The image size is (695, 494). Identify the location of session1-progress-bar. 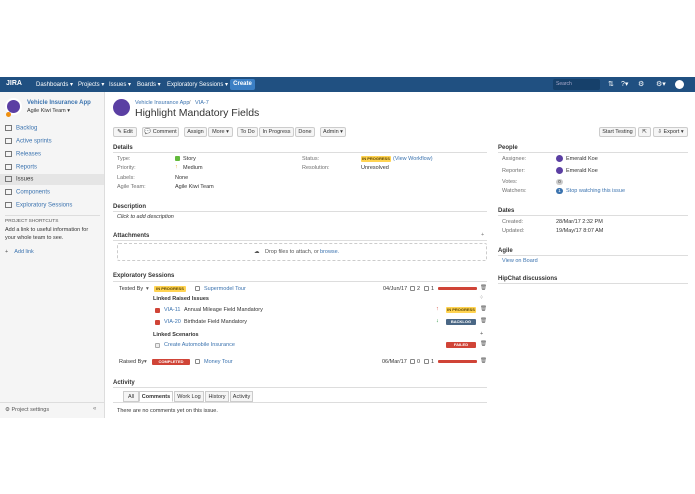
(457, 288).